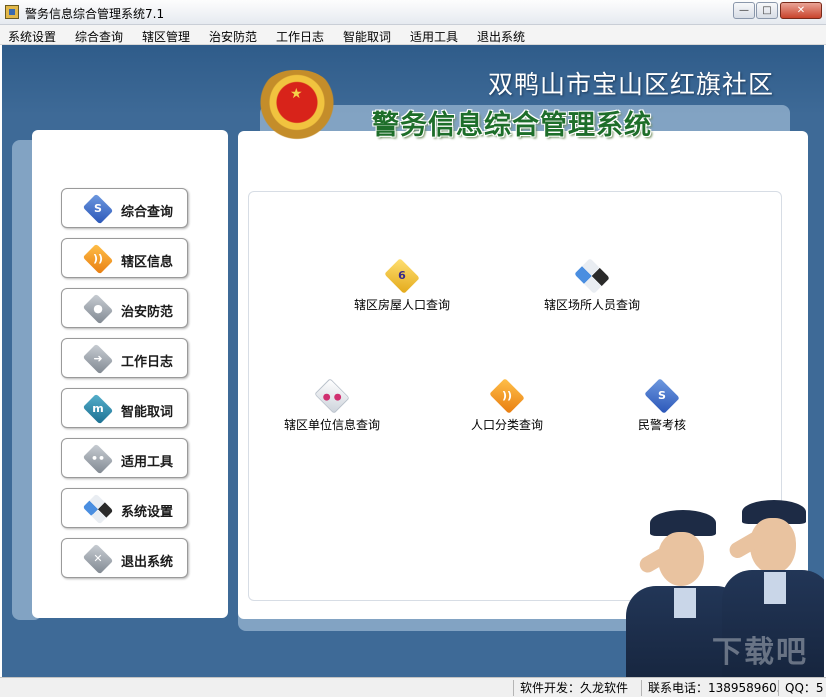 This screenshot has height=697, width=826. Describe the element at coordinates (802, 688) in the screenshot. I see `status-qq: QQ：5` at that location.